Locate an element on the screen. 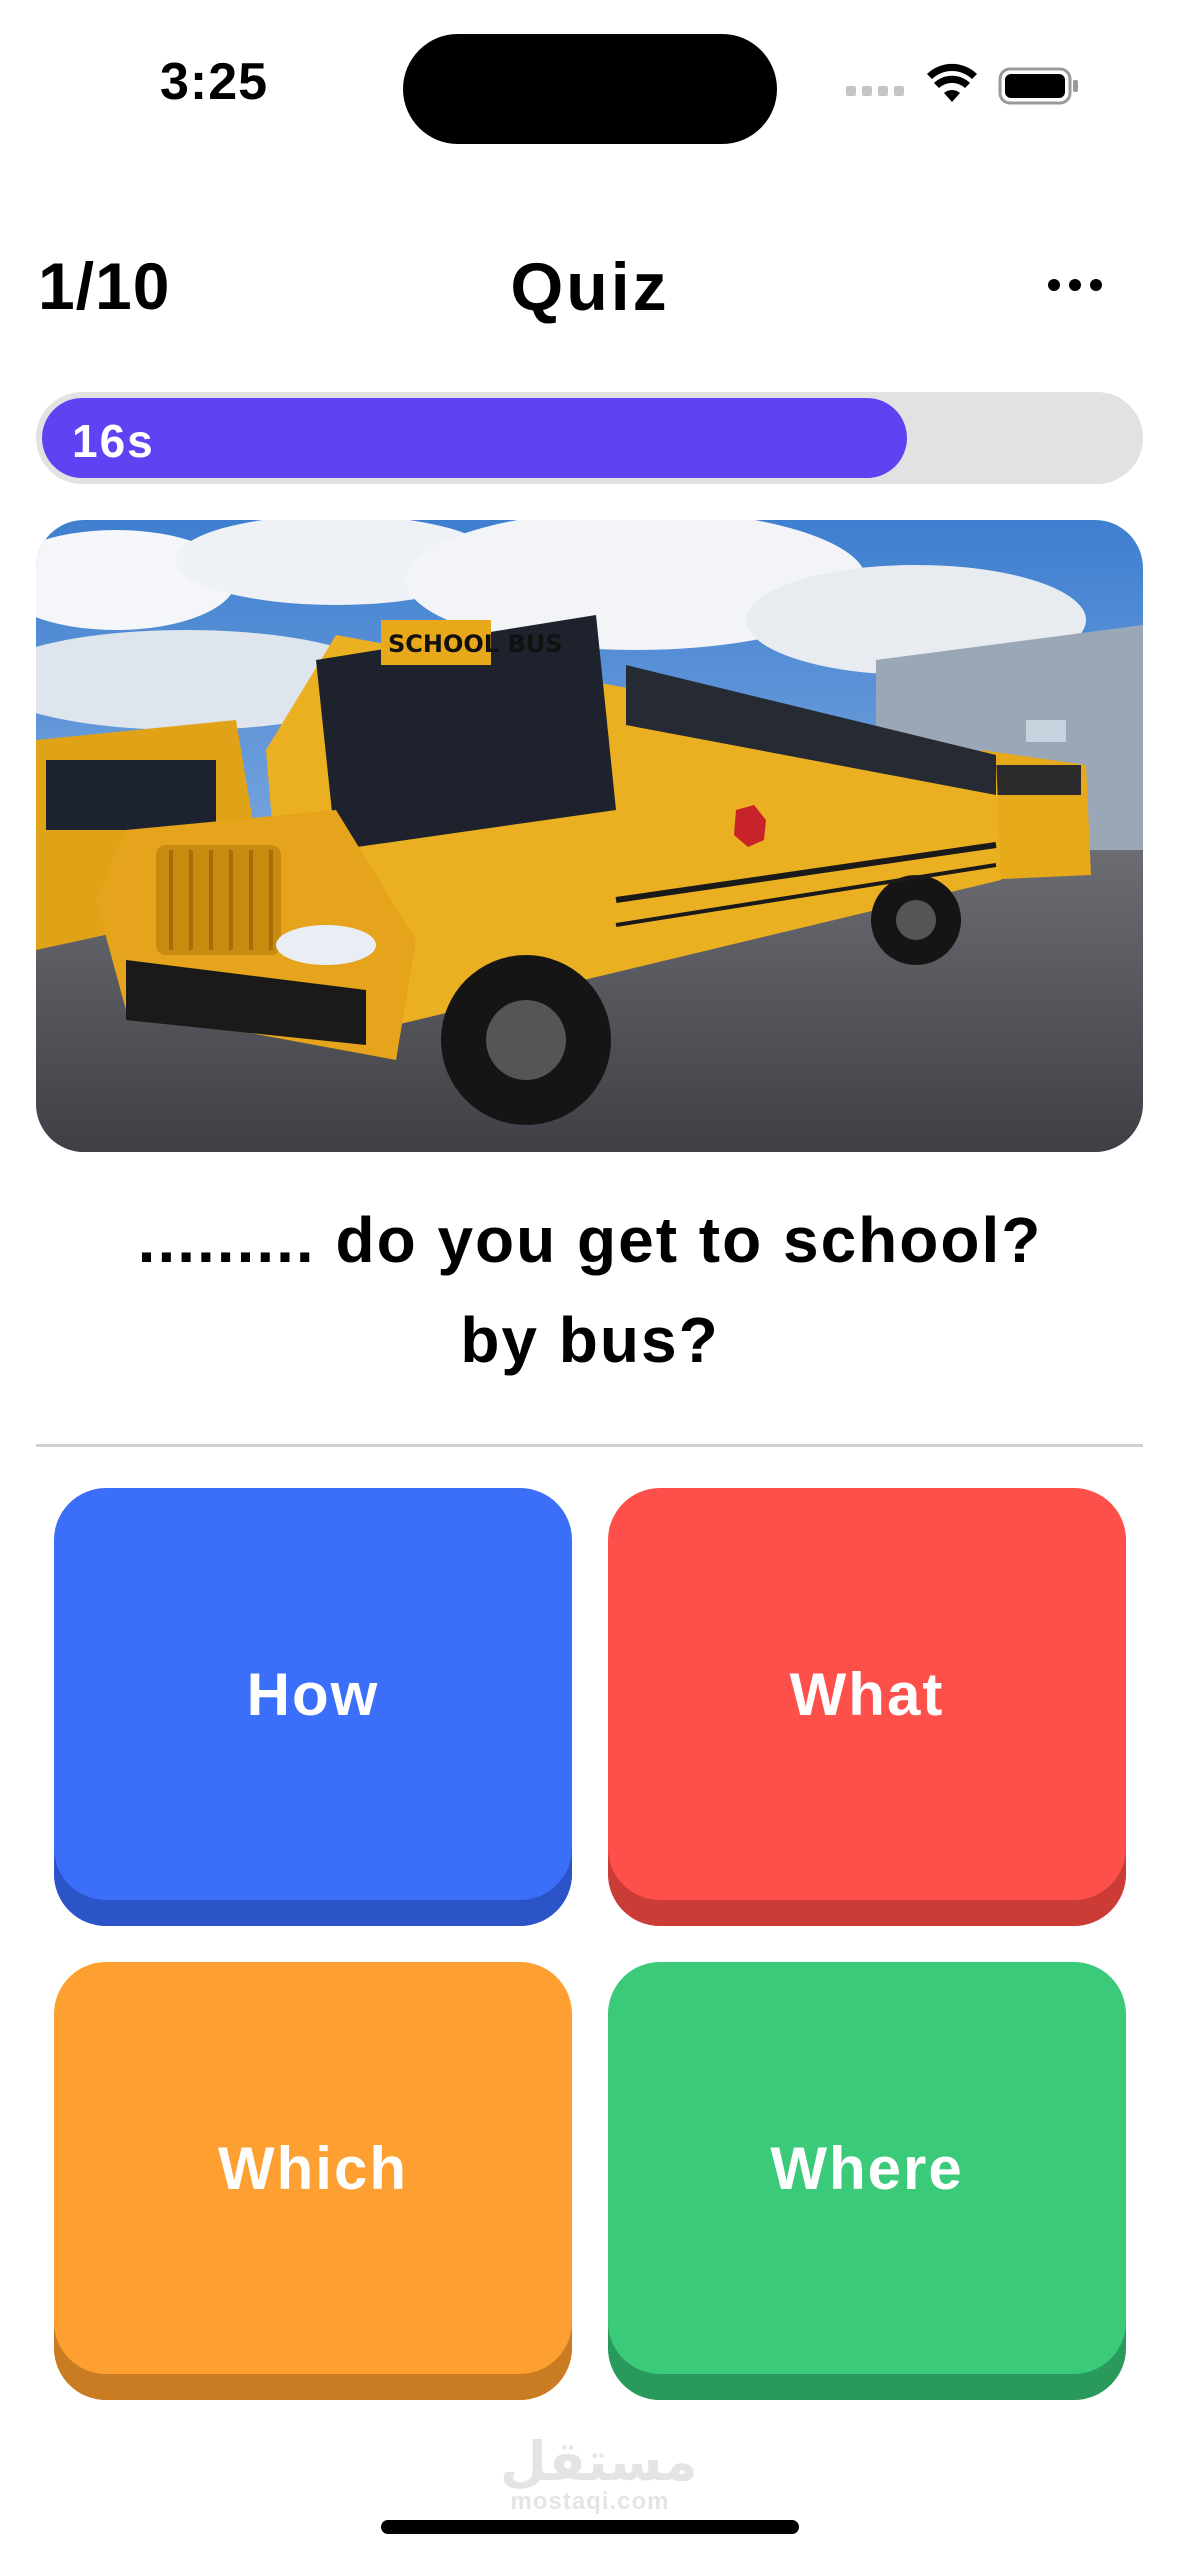 Image resolution: width=1179 pixels, height=2556 pixels. answer-button-which: Which is located at coordinates (313, 2181).